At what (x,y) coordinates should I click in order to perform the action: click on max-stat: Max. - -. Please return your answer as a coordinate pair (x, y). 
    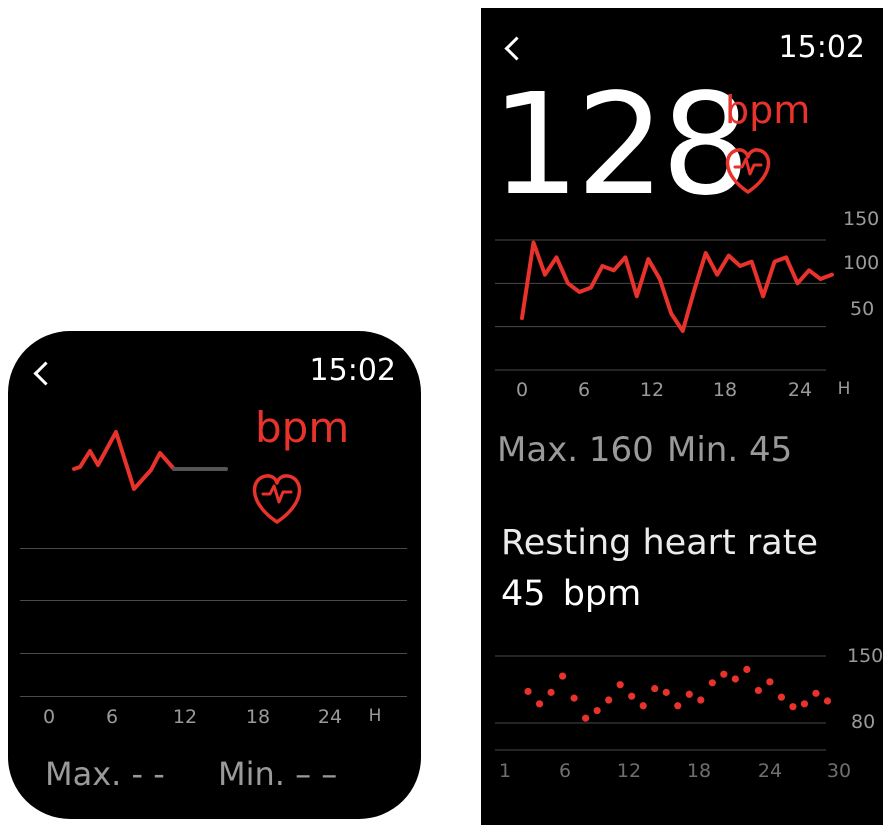
    Looking at the image, I should click on (105, 774).